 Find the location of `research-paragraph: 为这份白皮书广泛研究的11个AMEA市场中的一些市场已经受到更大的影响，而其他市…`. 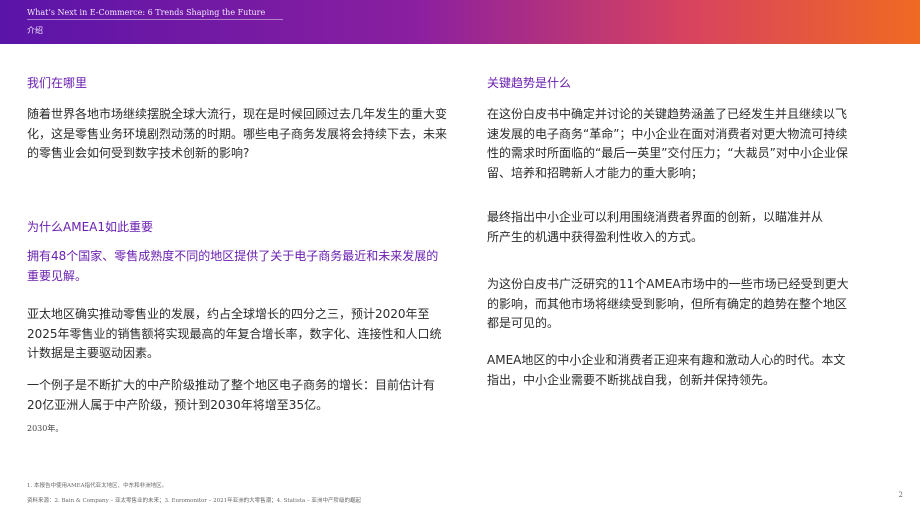

research-paragraph: 为这份白皮书广泛研究的11个AMEA市场中的一些市场已经受到更大的影响，而其他市… is located at coordinates (668, 303).